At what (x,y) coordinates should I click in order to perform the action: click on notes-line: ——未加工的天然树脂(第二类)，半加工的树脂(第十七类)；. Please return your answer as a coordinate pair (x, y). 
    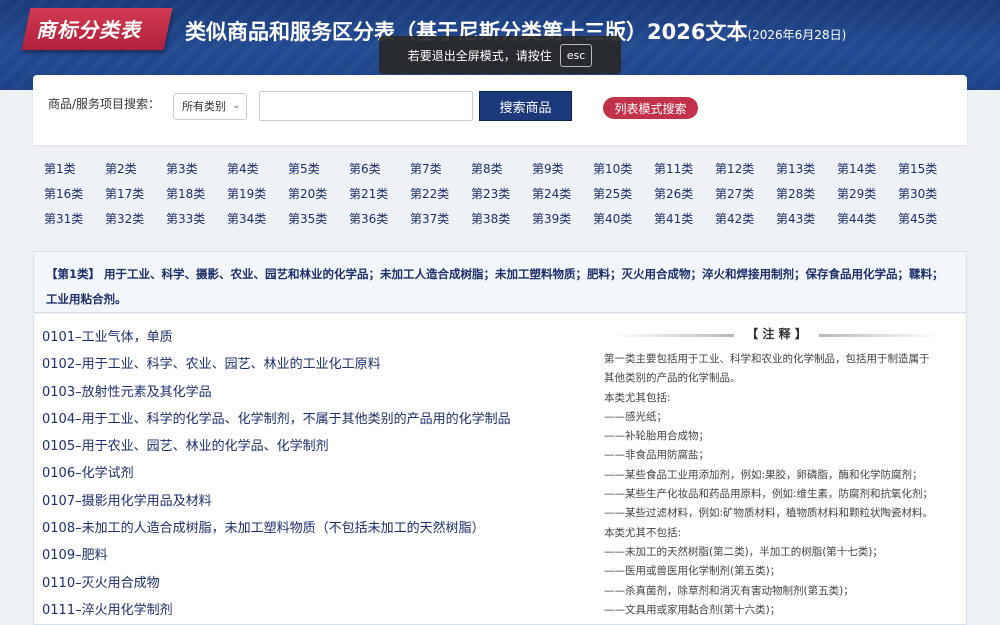
    Looking at the image, I should click on (743, 551).